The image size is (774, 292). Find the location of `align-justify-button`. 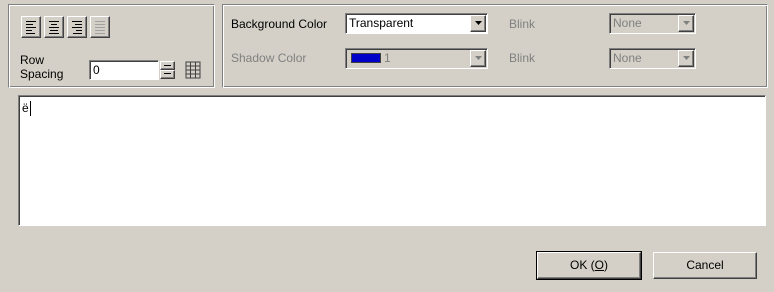

align-justify-button is located at coordinates (100, 27).